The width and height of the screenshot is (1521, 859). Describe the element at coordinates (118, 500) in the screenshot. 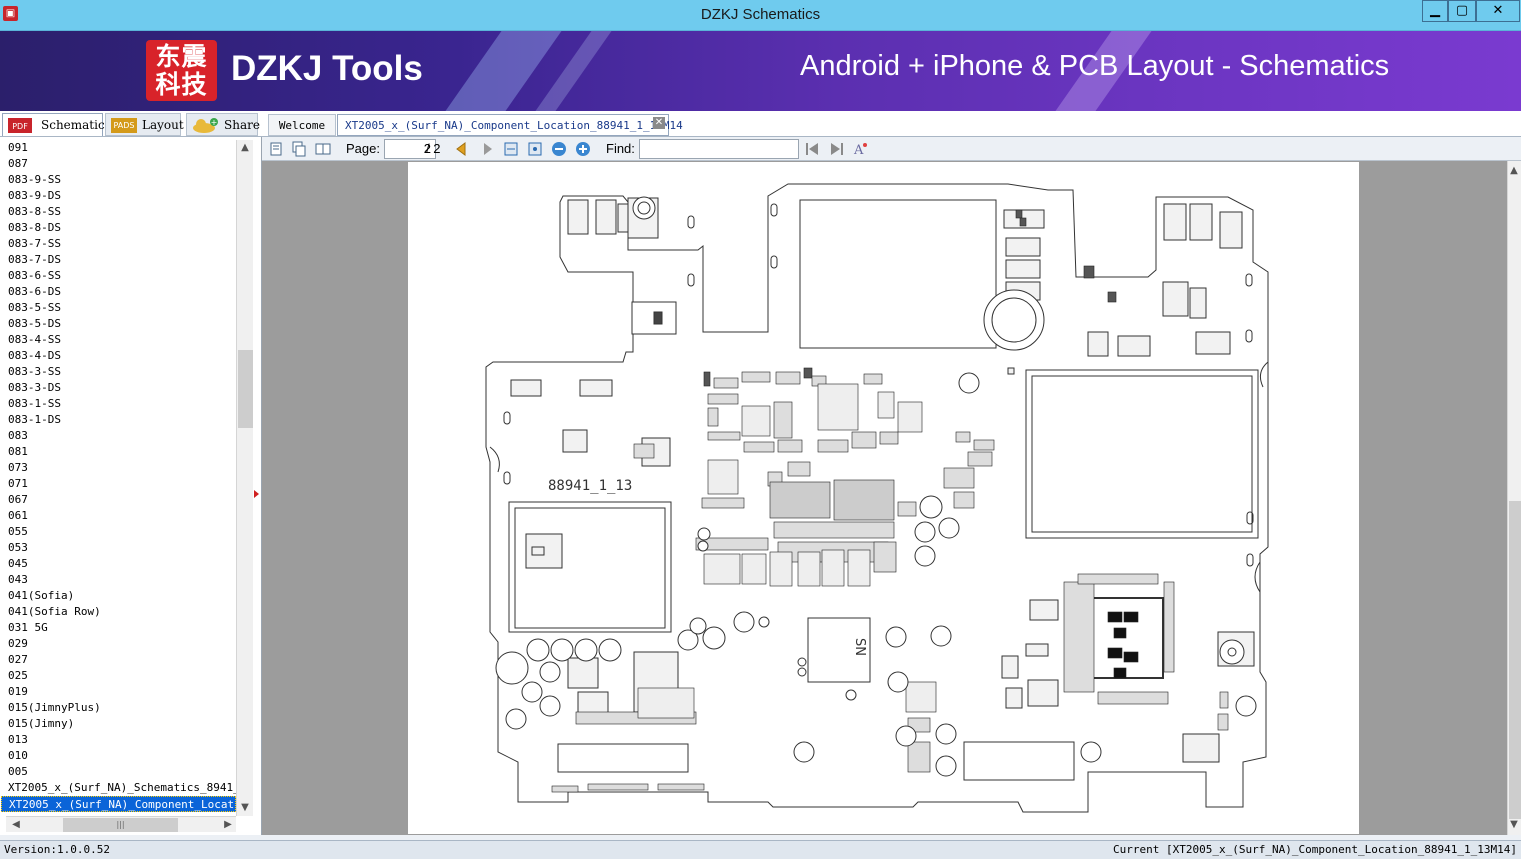

I see `file-list-item: 067` at that location.